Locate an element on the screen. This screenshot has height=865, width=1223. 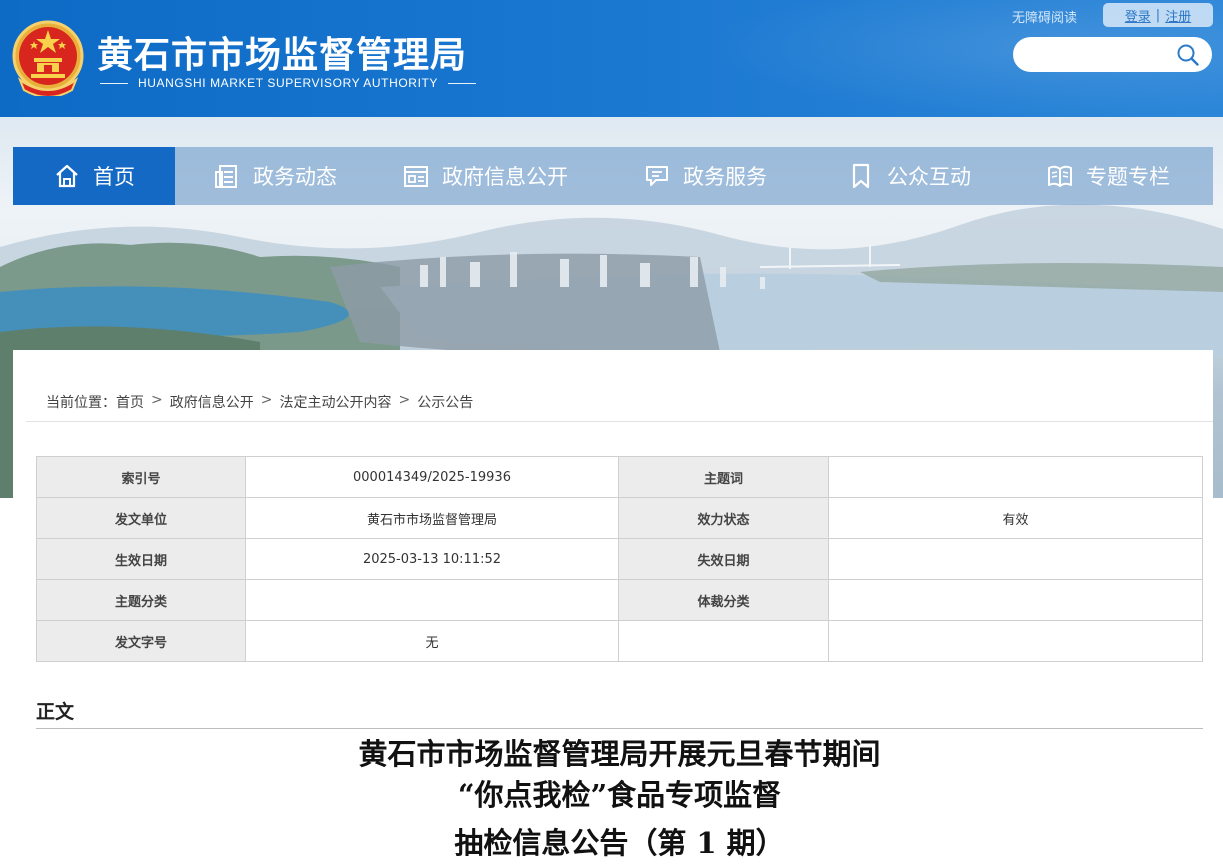
login-link: 登录 is located at coordinates (1138, 15).